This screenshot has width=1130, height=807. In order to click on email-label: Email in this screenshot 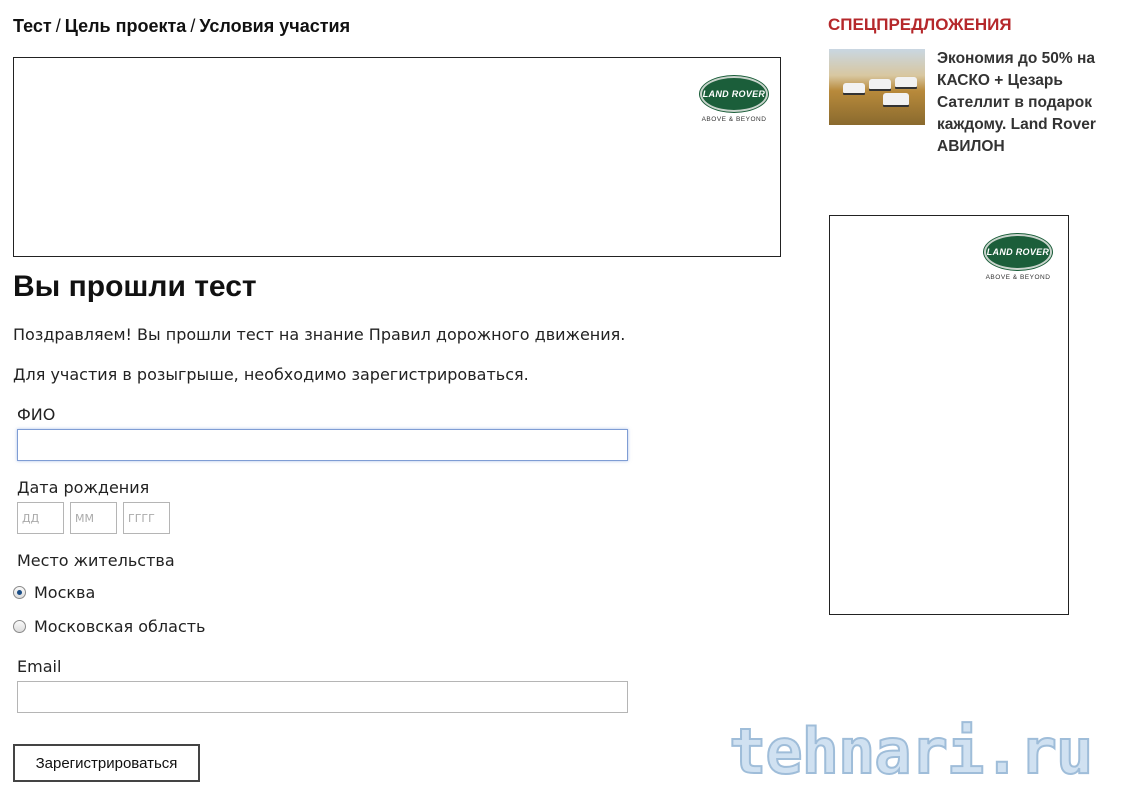, I will do `click(39, 666)`.